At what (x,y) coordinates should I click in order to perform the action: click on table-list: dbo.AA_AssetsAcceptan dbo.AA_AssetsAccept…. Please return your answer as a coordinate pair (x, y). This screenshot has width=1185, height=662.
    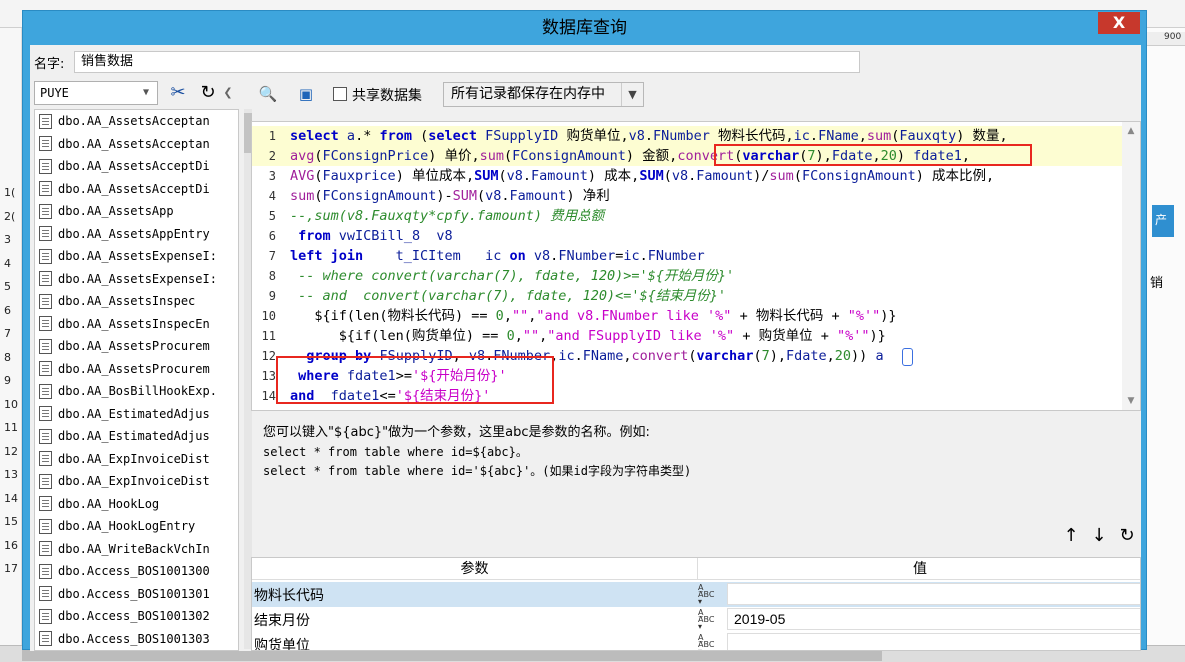
    Looking at the image, I should click on (136, 380).